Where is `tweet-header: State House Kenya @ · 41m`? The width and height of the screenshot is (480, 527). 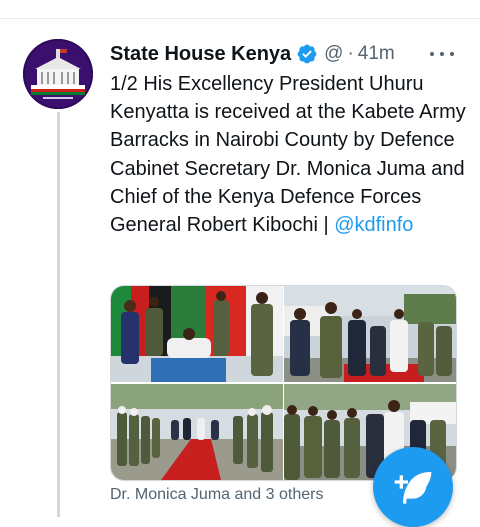 tweet-header: State House Kenya @ · 41m is located at coordinates (252, 54).